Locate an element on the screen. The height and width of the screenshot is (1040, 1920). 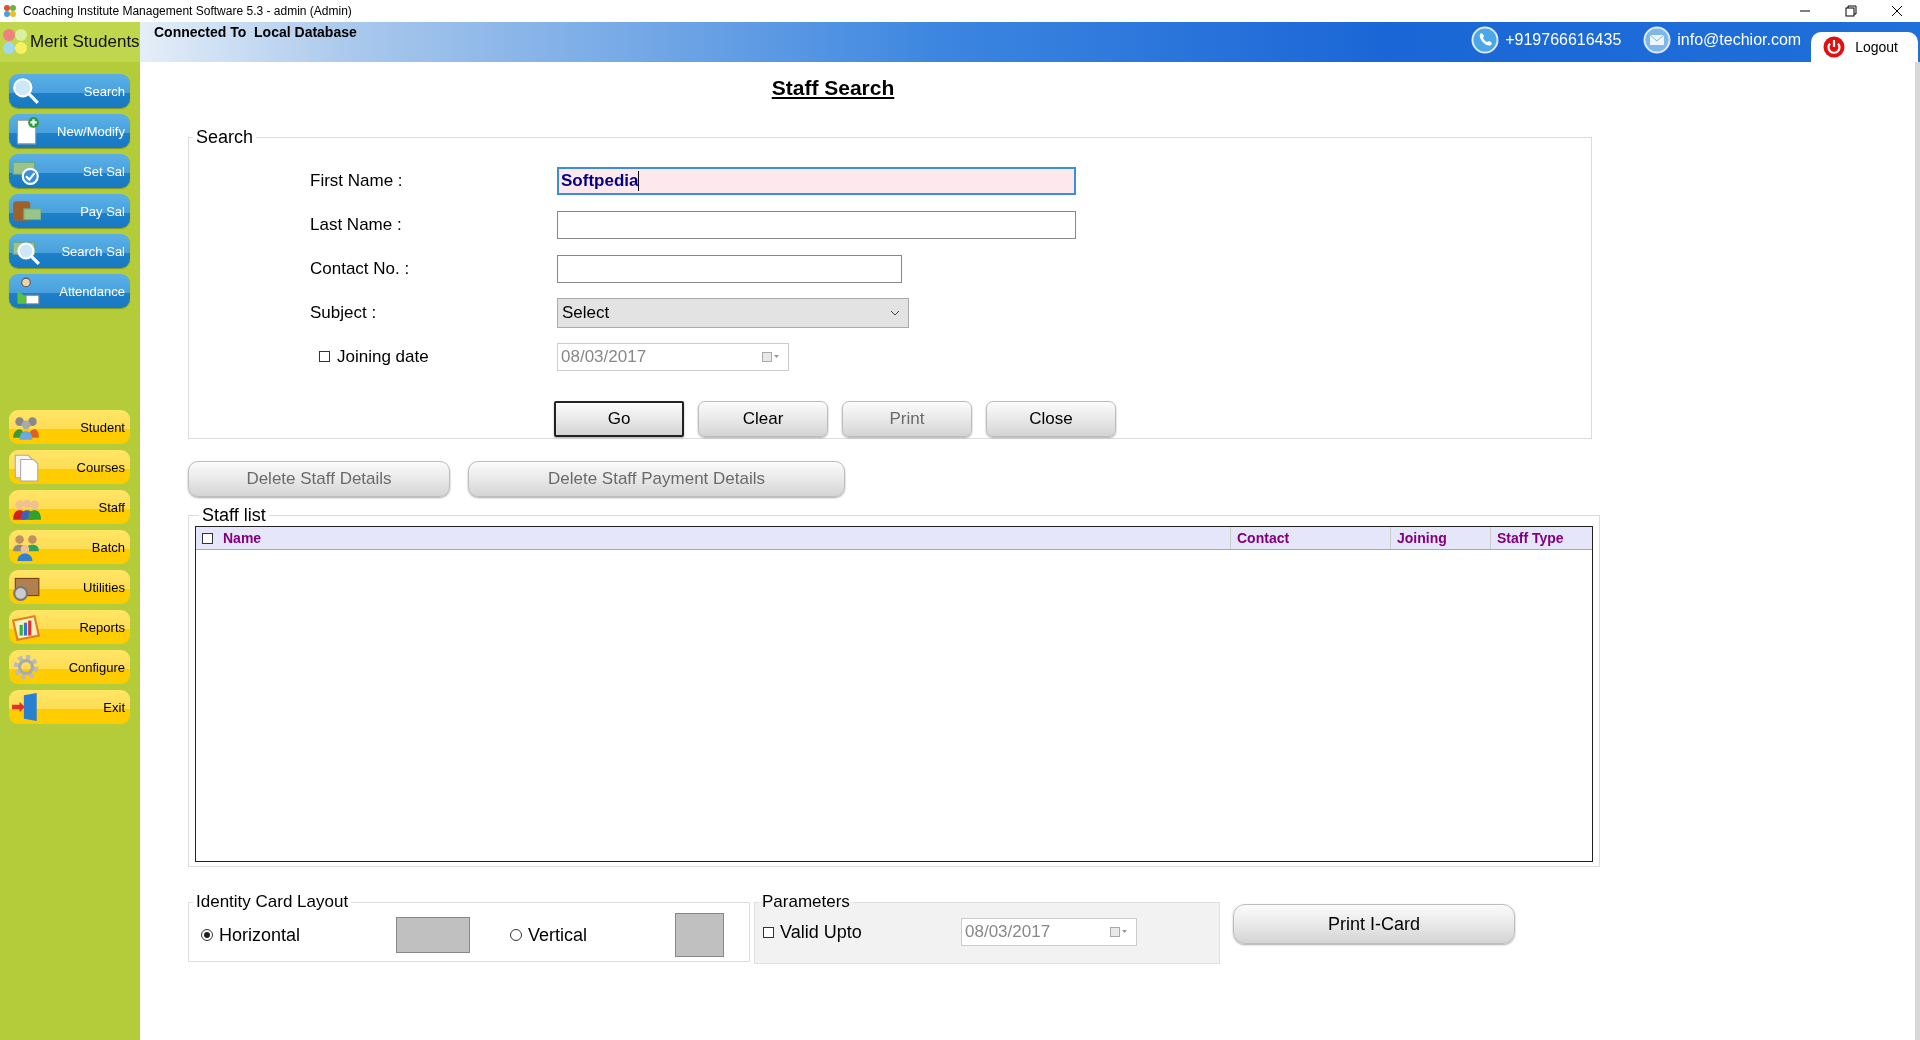
app-logo-icon is located at coordinates (10, 11).